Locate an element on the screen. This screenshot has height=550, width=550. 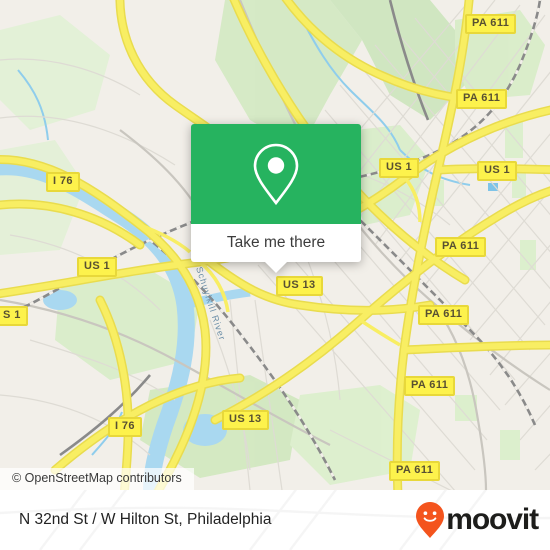
osm-attribution: © OpenStreetMap contributors is located at coordinates (97, 479).